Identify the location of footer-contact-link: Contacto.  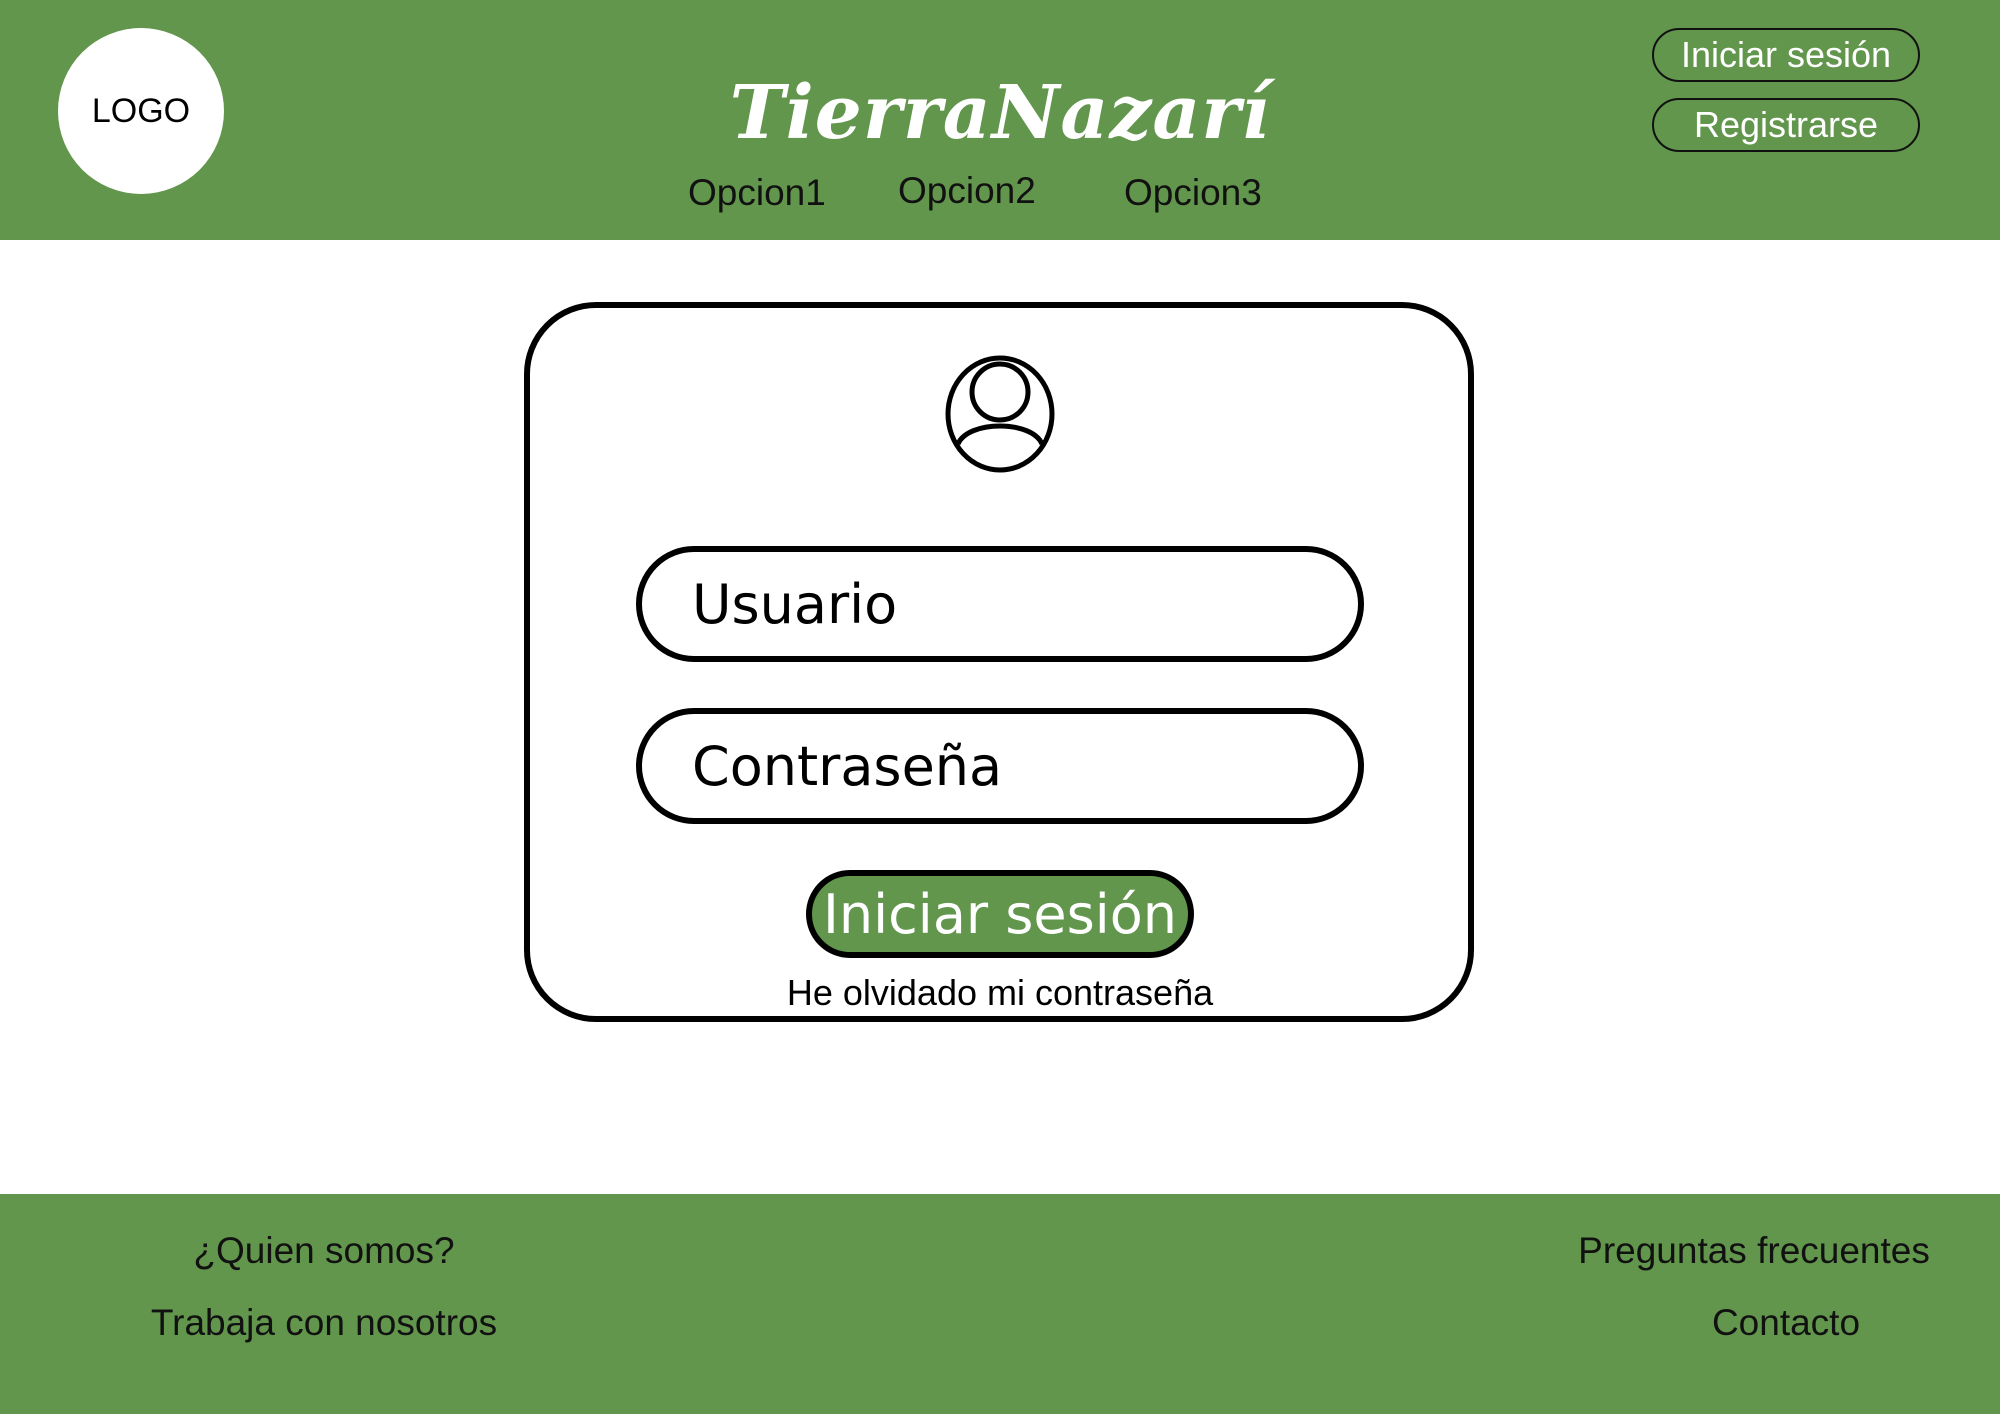
(1786, 1323).